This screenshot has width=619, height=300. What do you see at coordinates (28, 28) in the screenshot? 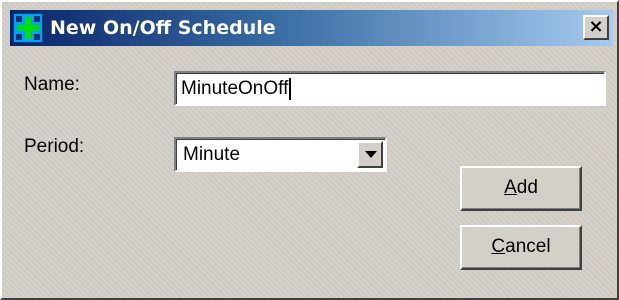
I see `schedule-app-icon` at bounding box center [28, 28].